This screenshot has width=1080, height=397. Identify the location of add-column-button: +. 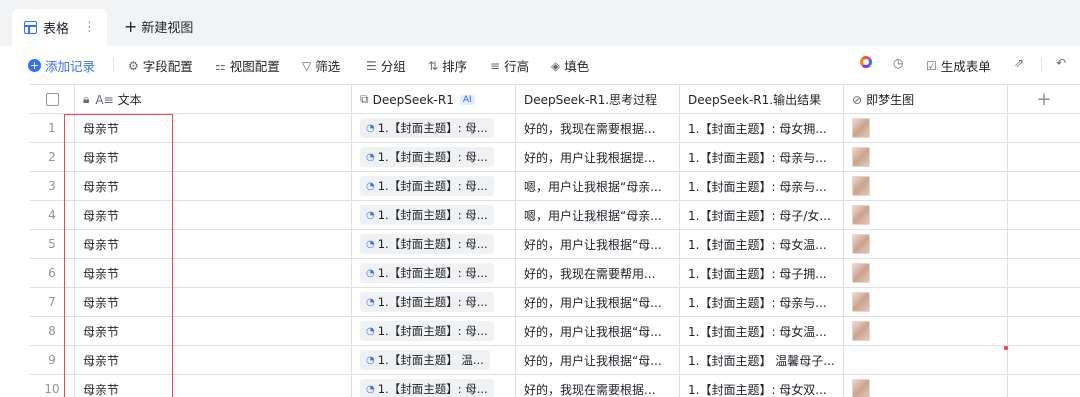
(1044, 99).